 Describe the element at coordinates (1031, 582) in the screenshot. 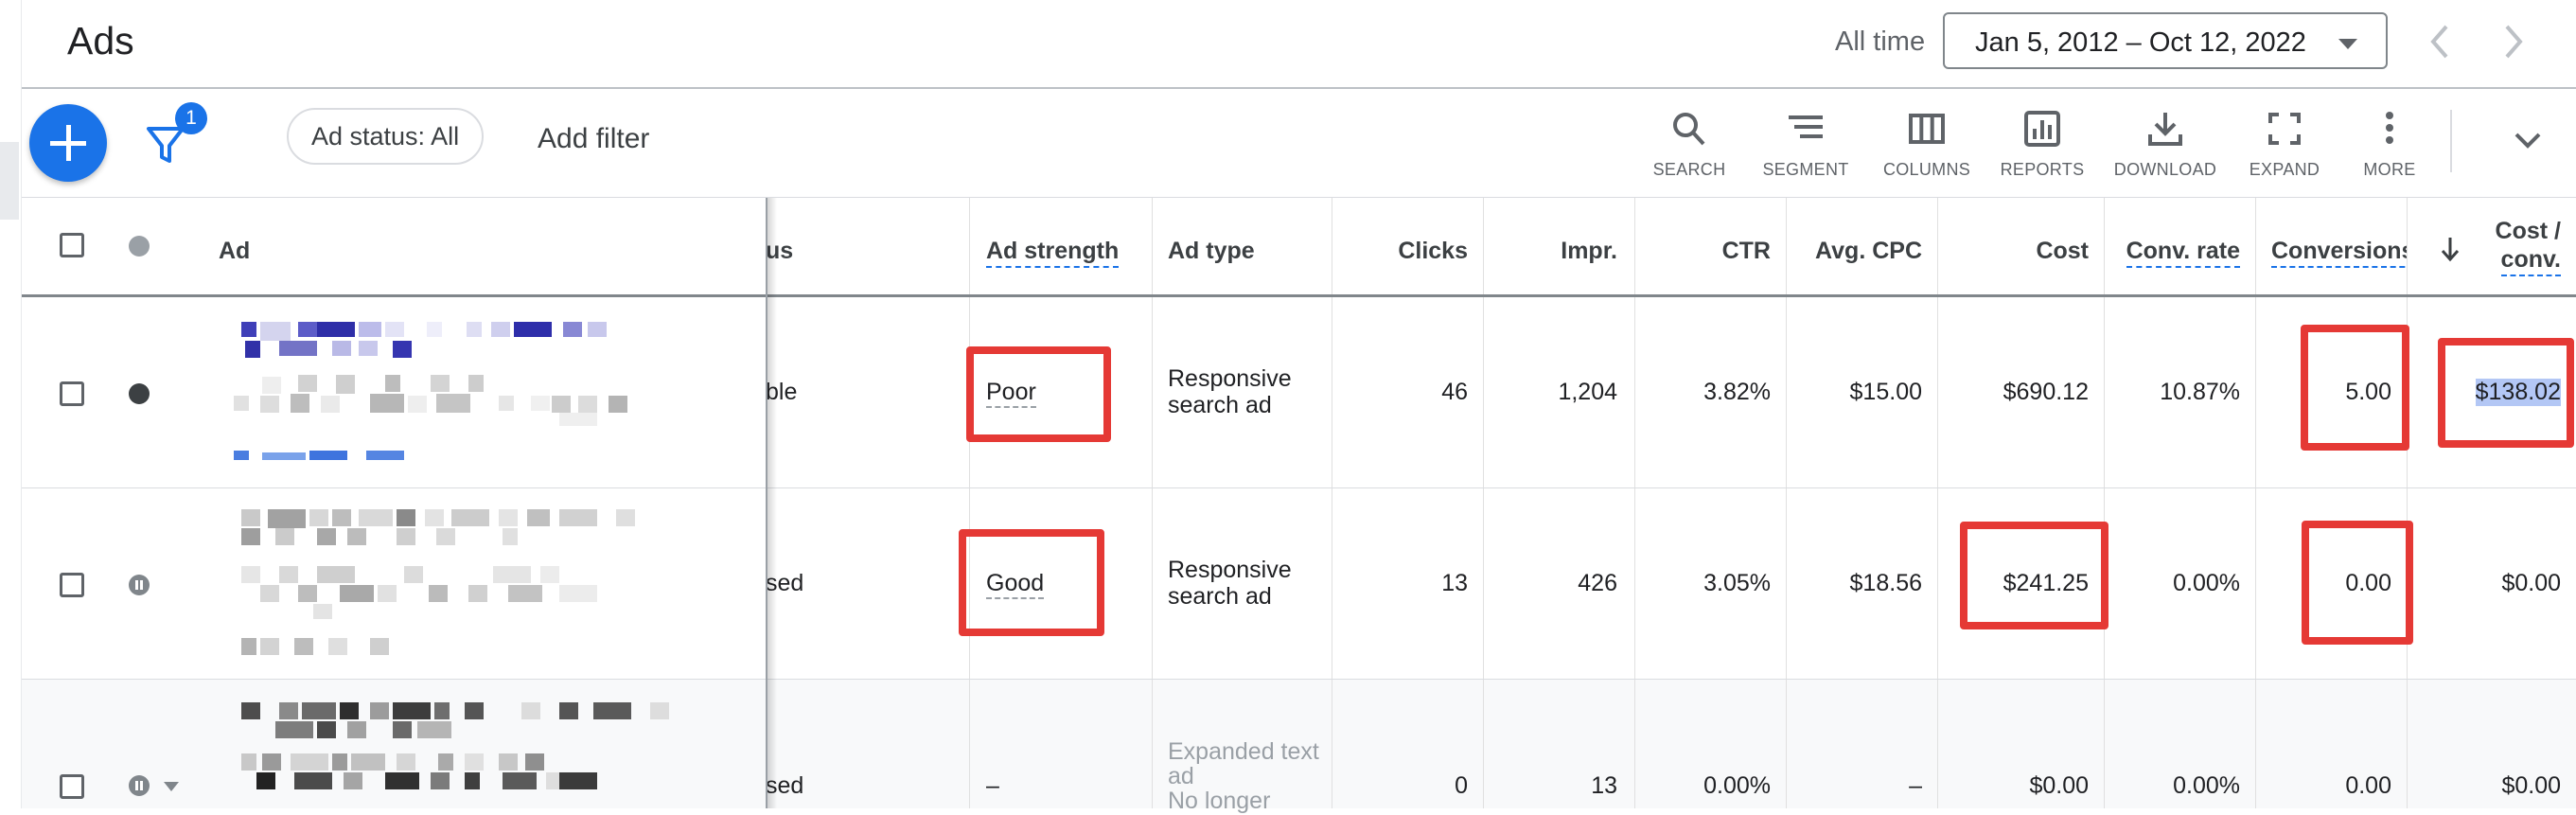

I see `highlight-box-ad-strength-good` at that location.